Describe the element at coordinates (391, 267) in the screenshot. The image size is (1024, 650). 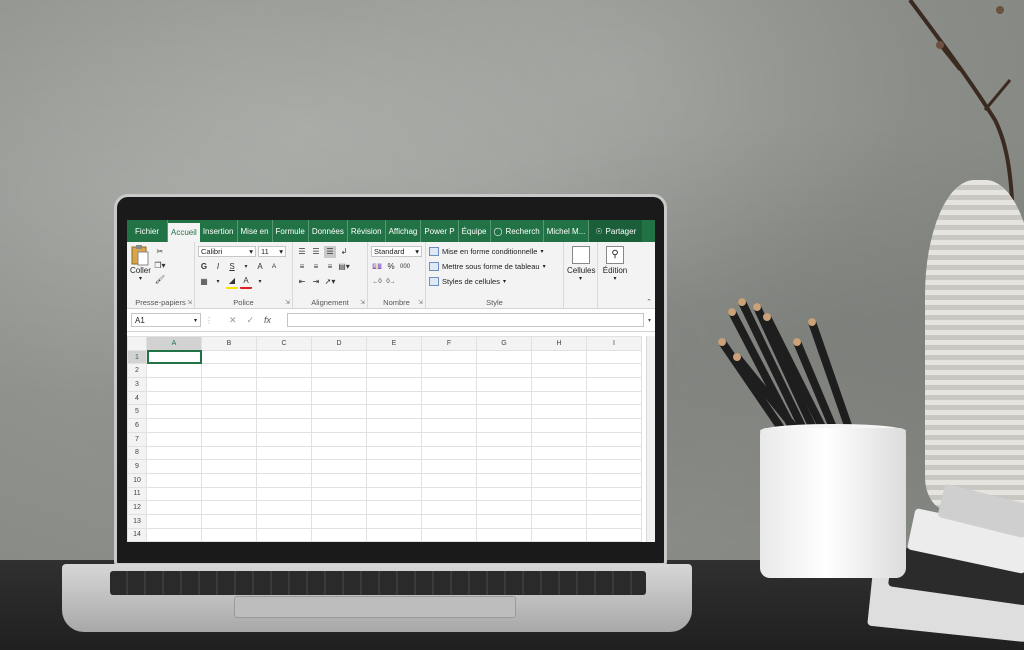
I see `percent-button: %` at that location.